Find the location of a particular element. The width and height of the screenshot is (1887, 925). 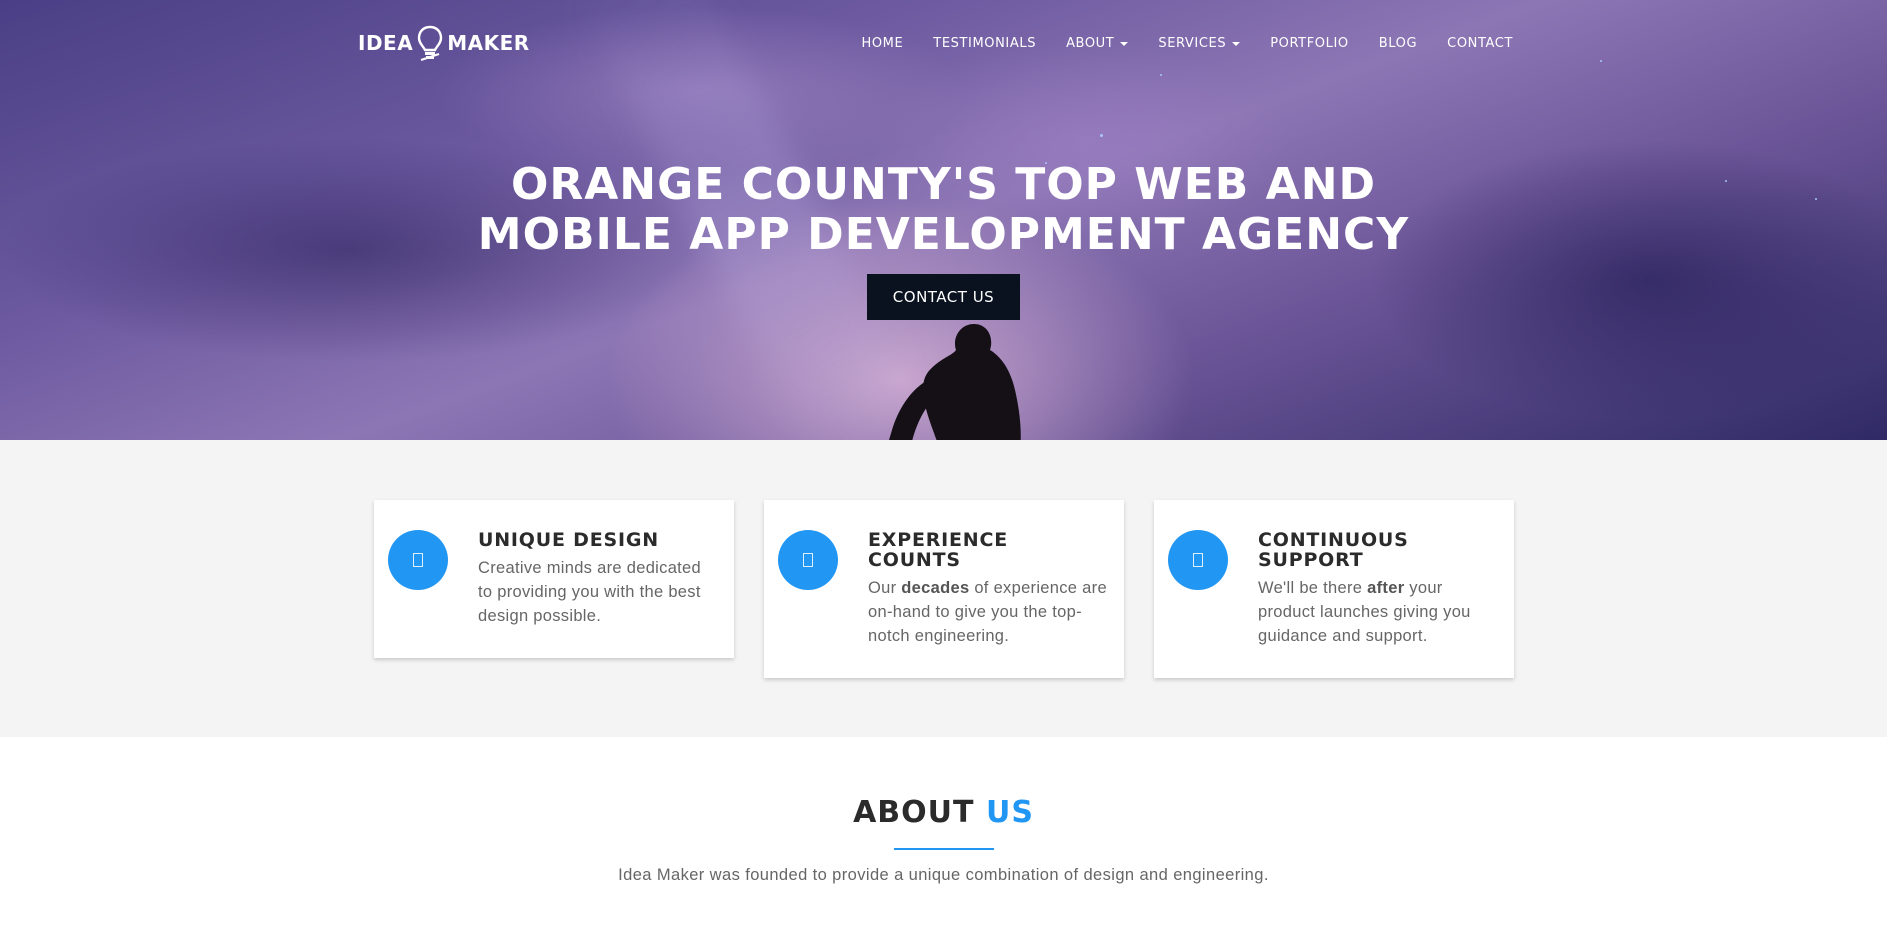

about-heading-accent: US is located at coordinates (1009, 812).